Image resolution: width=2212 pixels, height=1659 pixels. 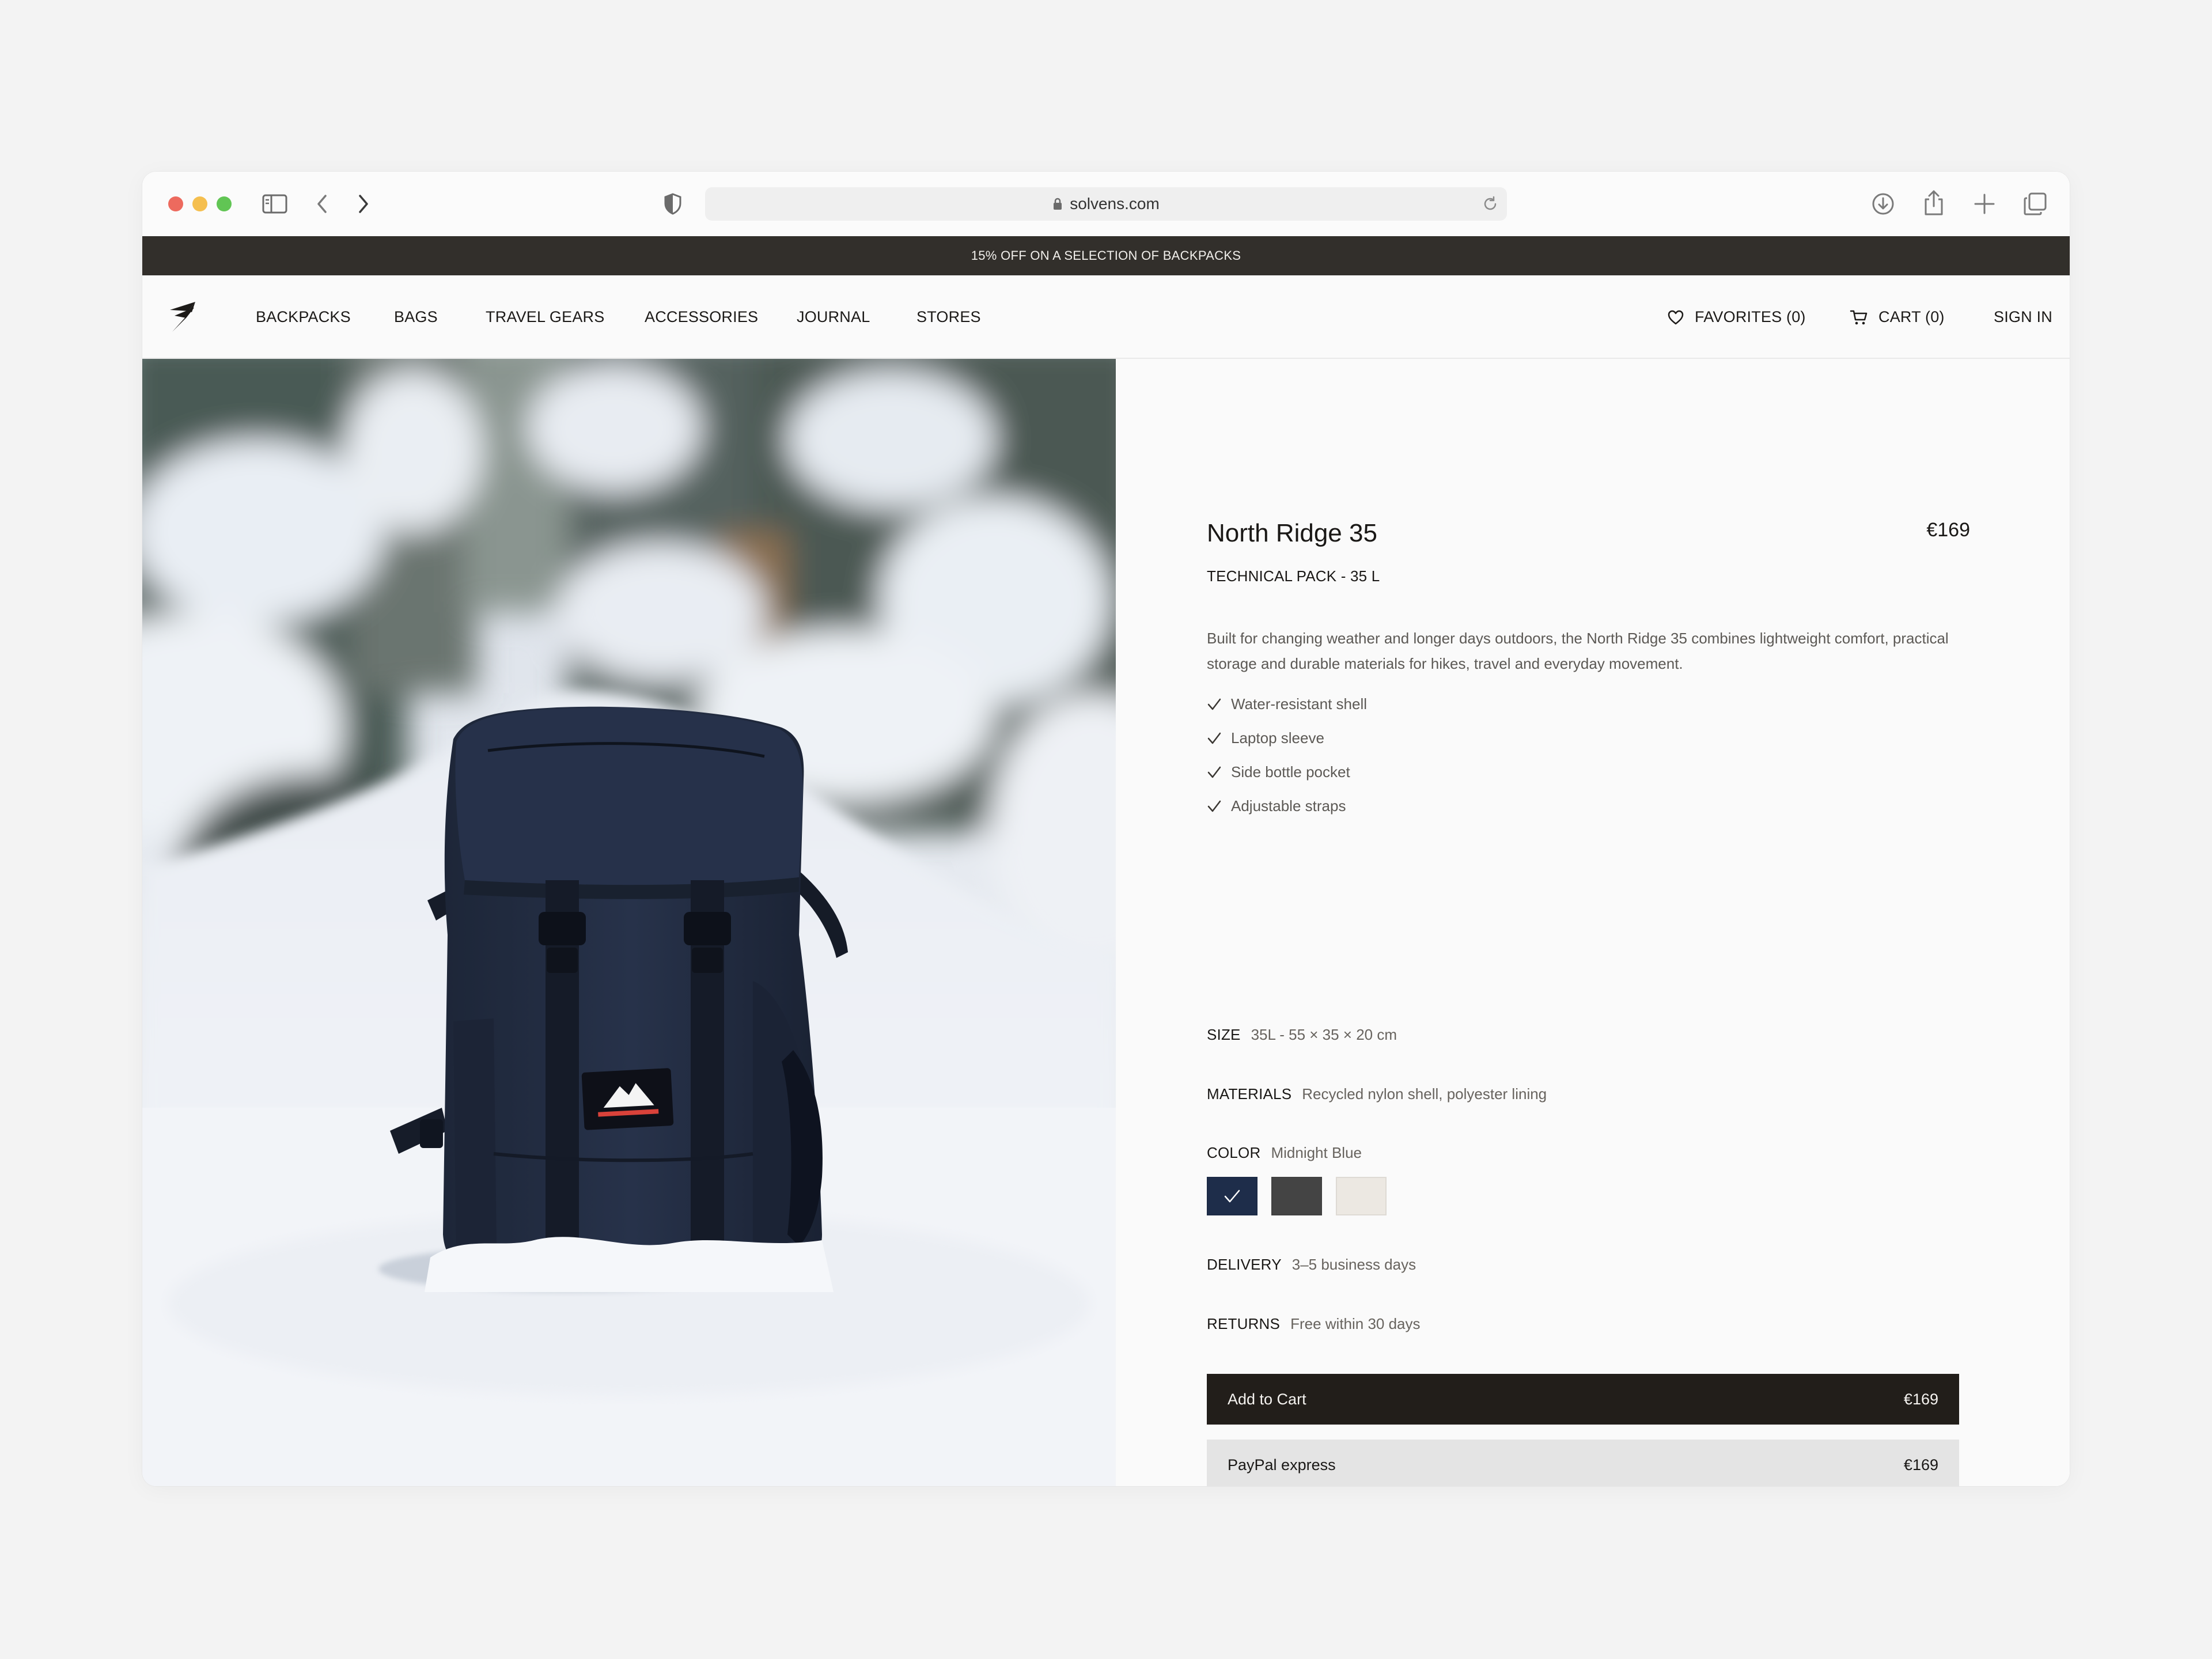 I want to click on color-value: Midnight Blue, so click(x=1316, y=1152).